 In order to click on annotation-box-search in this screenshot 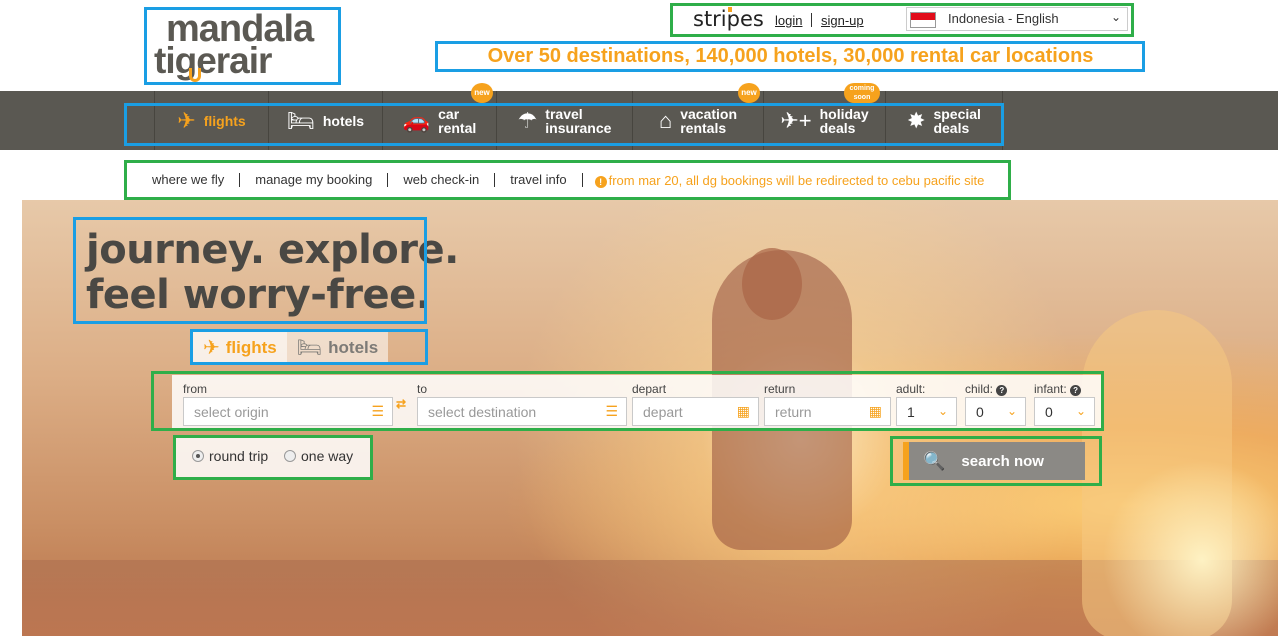, I will do `click(996, 461)`.